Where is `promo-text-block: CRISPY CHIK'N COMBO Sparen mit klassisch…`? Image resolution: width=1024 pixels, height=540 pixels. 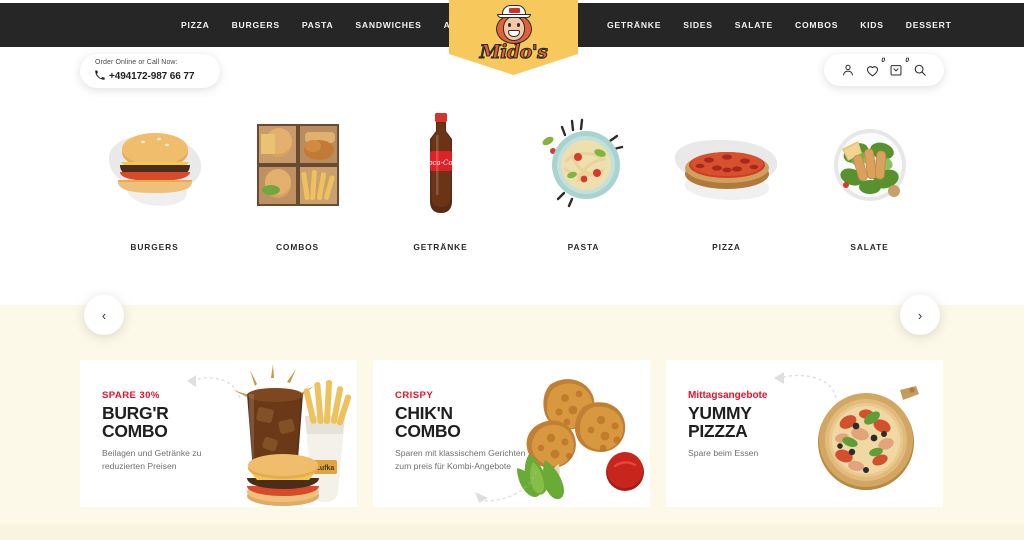
promo-text-block: CRISPY CHIK'N COMBO Sparen mit klassisch… is located at coordinates (465, 431).